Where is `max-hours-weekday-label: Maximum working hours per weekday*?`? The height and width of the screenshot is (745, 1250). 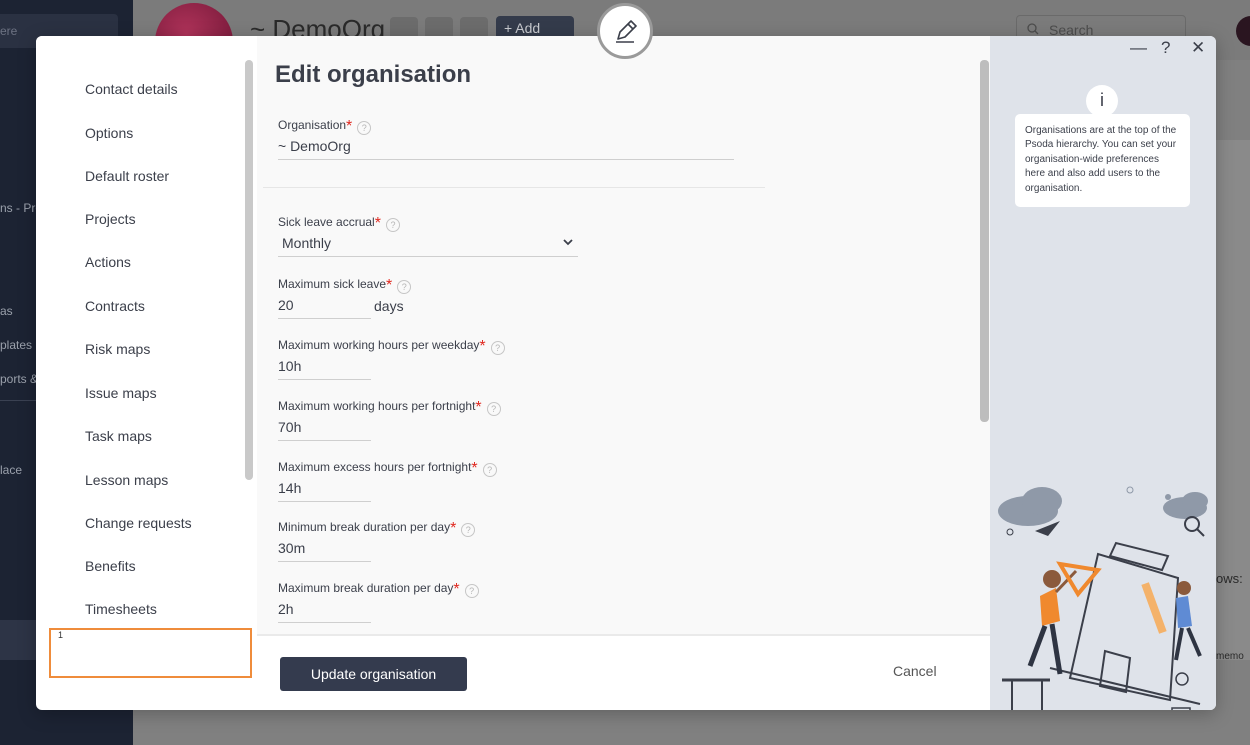 max-hours-weekday-label: Maximum working hours per weekday*? is located at coordinates (391, 345).